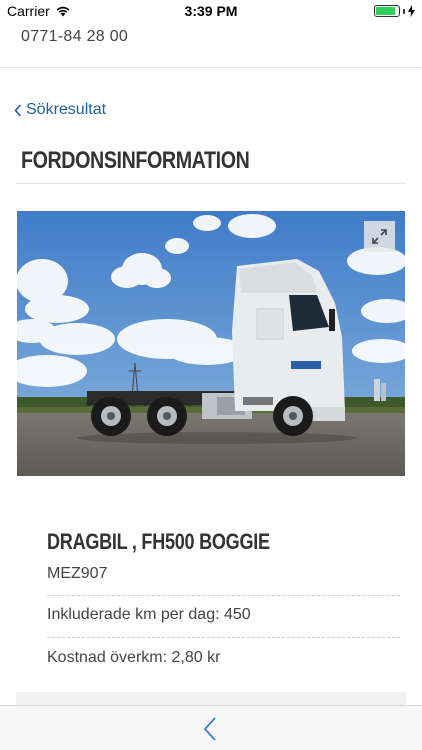 This screenshot has width=422, height=750. I want to click on vehicle-title: DRAGBIL , FH500 BOGGIE, so click(158, 541).